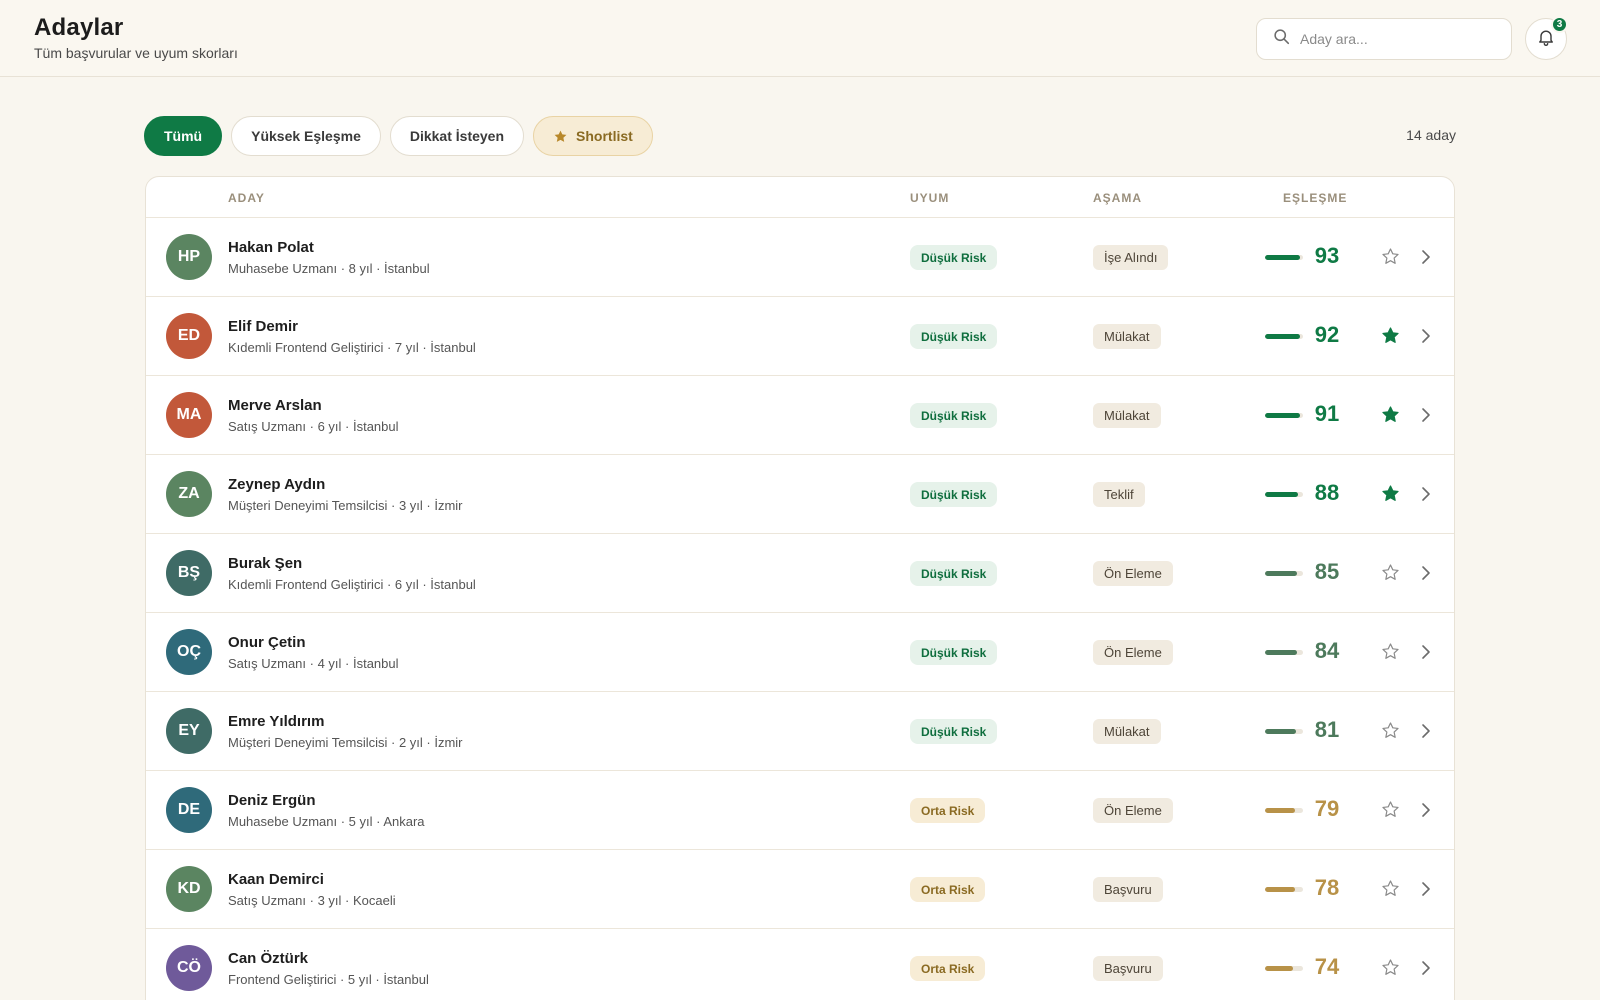 Image resolution: width=1600 pixels, height=1000 pixels. Describe the element at coordinates (183, 136) in the screenshot. I see `filter-all: Tümü` at that location.